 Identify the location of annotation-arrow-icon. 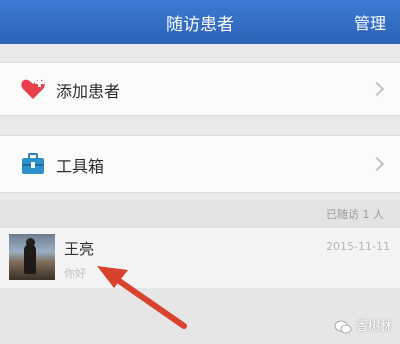
(142, 297).